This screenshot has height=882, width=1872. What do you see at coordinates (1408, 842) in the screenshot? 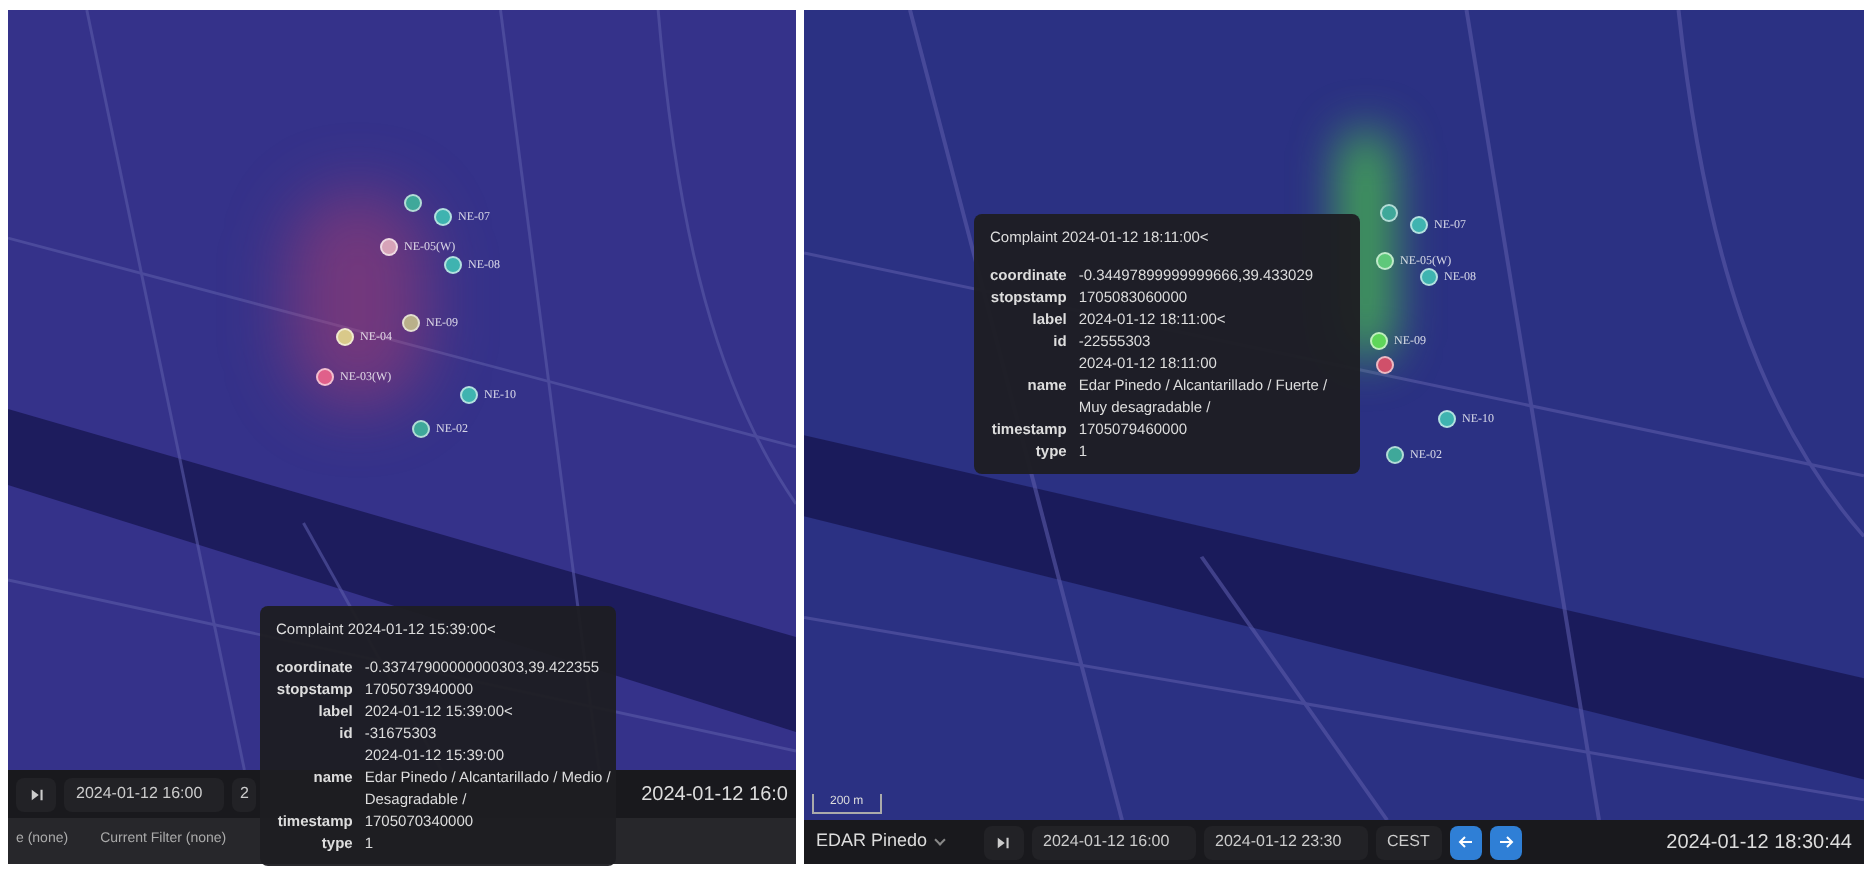
I see `timezone-field: CEST` at bounding box center [1408, 842].